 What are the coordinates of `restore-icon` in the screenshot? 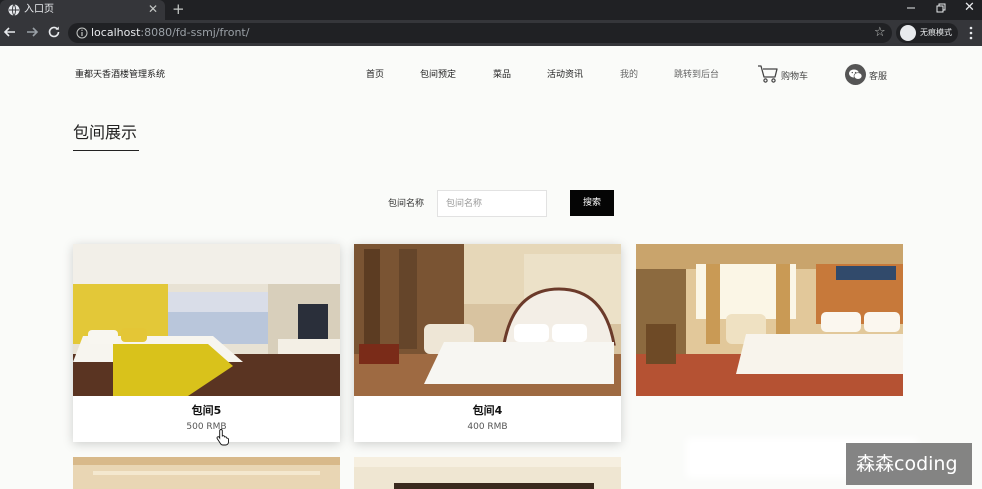 It's located at (941, 8).